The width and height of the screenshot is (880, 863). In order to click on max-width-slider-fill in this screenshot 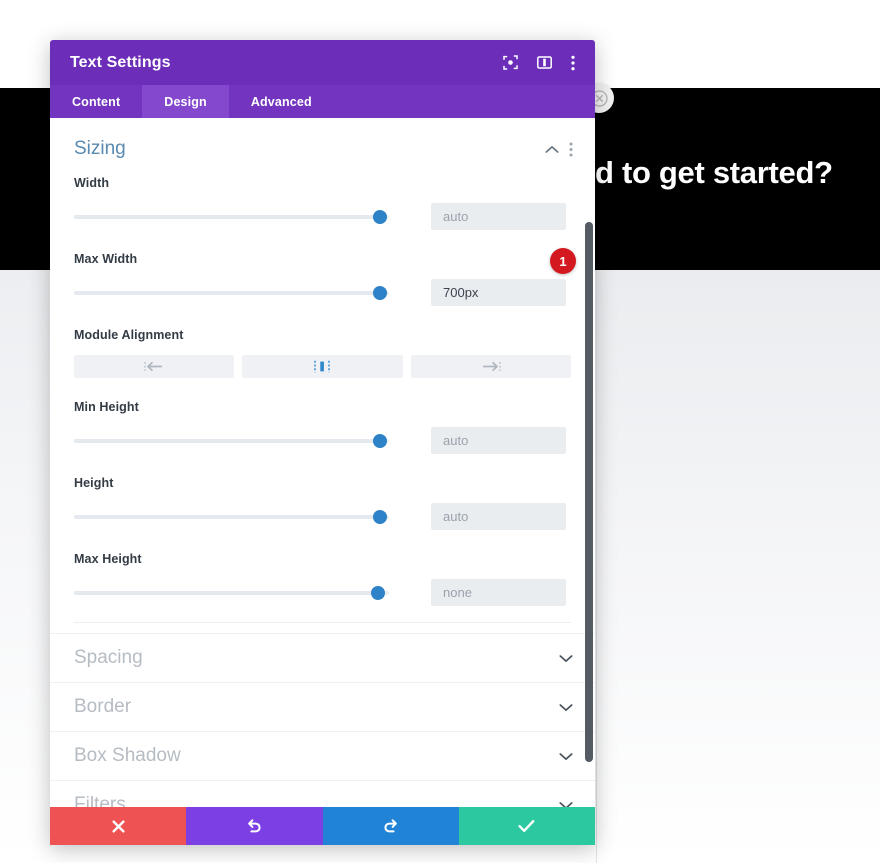, I will do `click(226, 292)`.